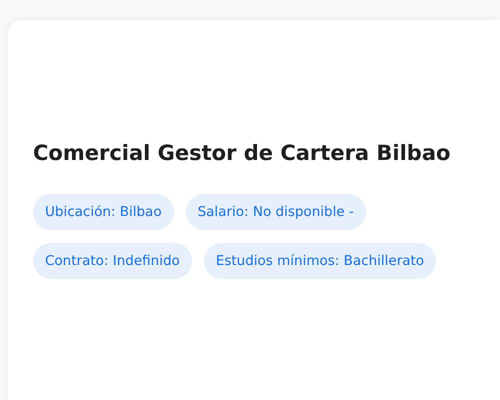 The width and height of the screenshot is (500, 400). I want to click on info-tag: Estudios mínimos: Bachillerato, so click(320, 261).